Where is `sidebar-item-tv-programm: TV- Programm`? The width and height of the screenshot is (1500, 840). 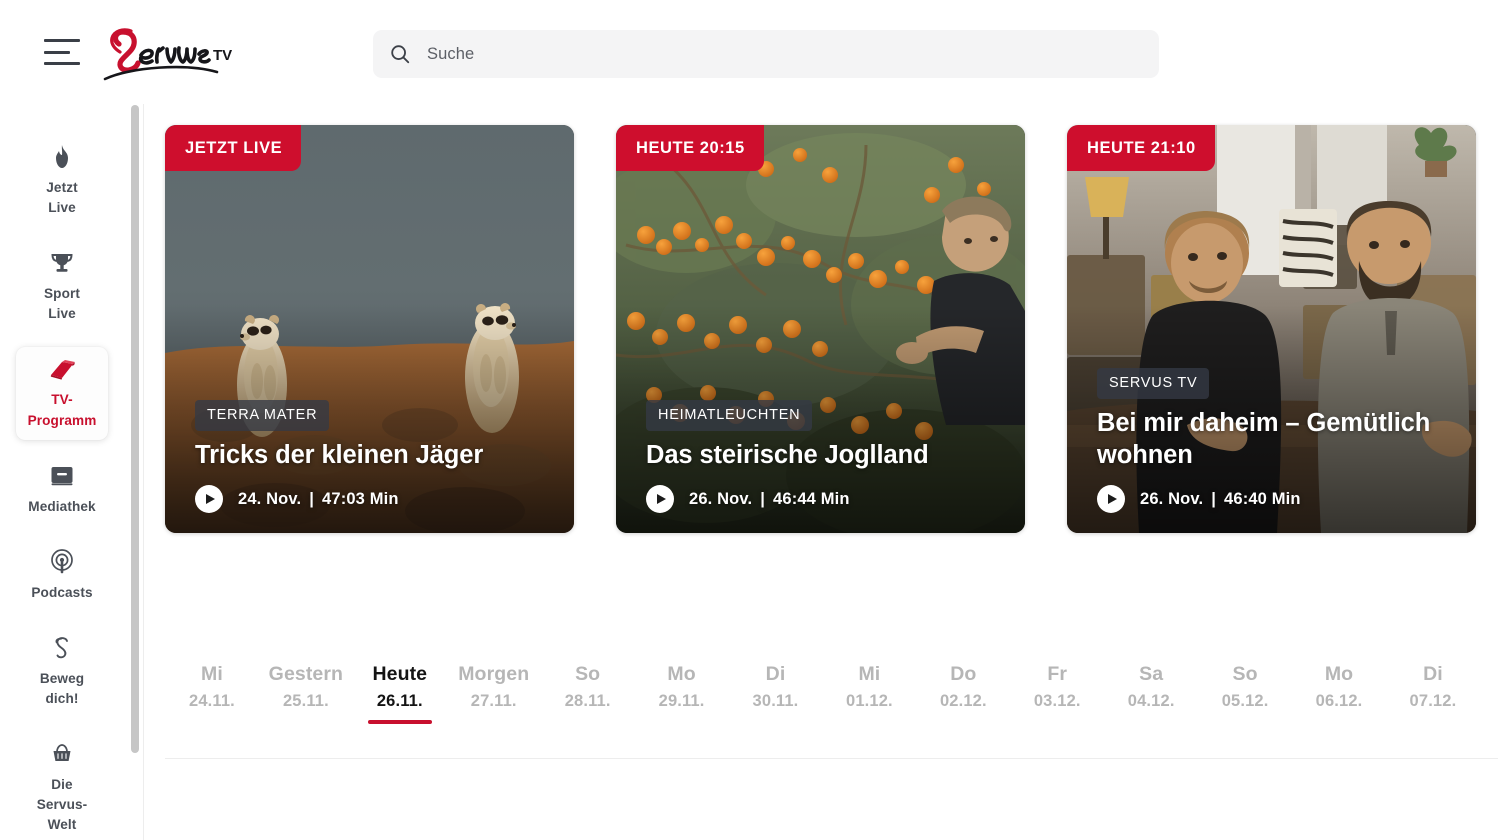
sidebar-item-tv-programm: TV- Programm is located at coordinates (62, 393).